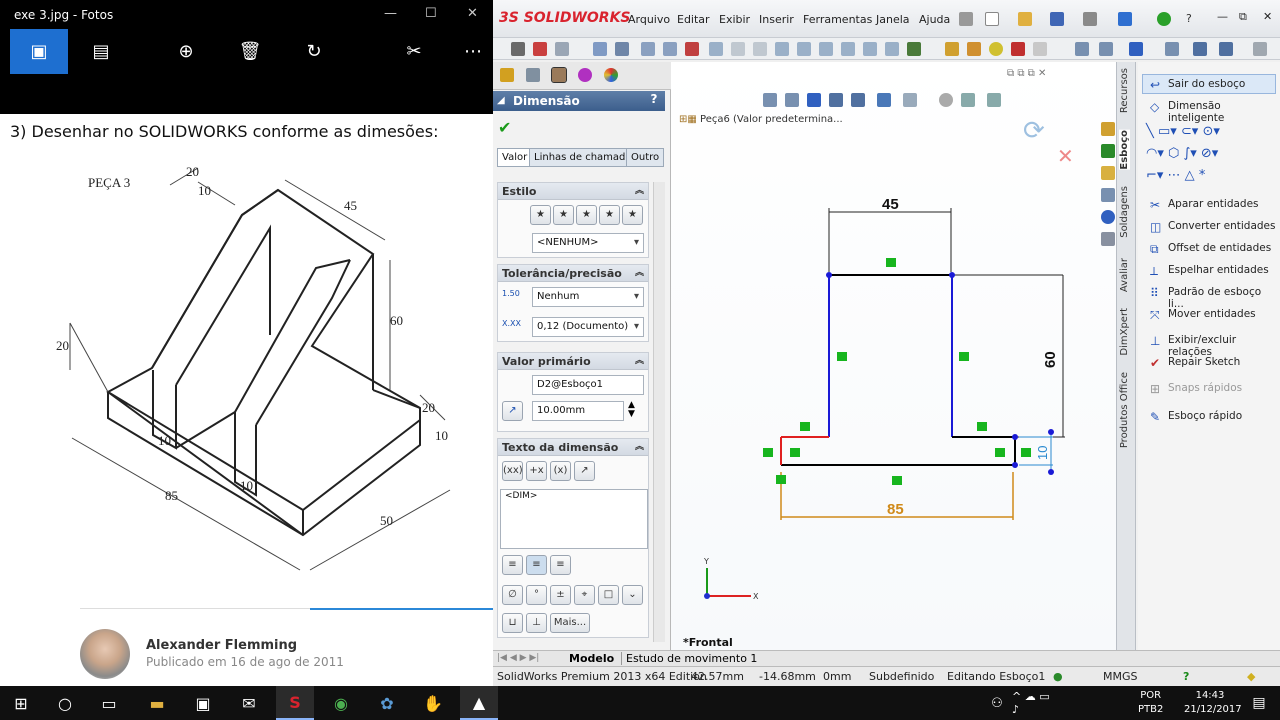  What do you see at coordinates (573, 447) in the screenshot?
I see `group-texto-header: Texto da dimensão` at bounding box center [573, 447].